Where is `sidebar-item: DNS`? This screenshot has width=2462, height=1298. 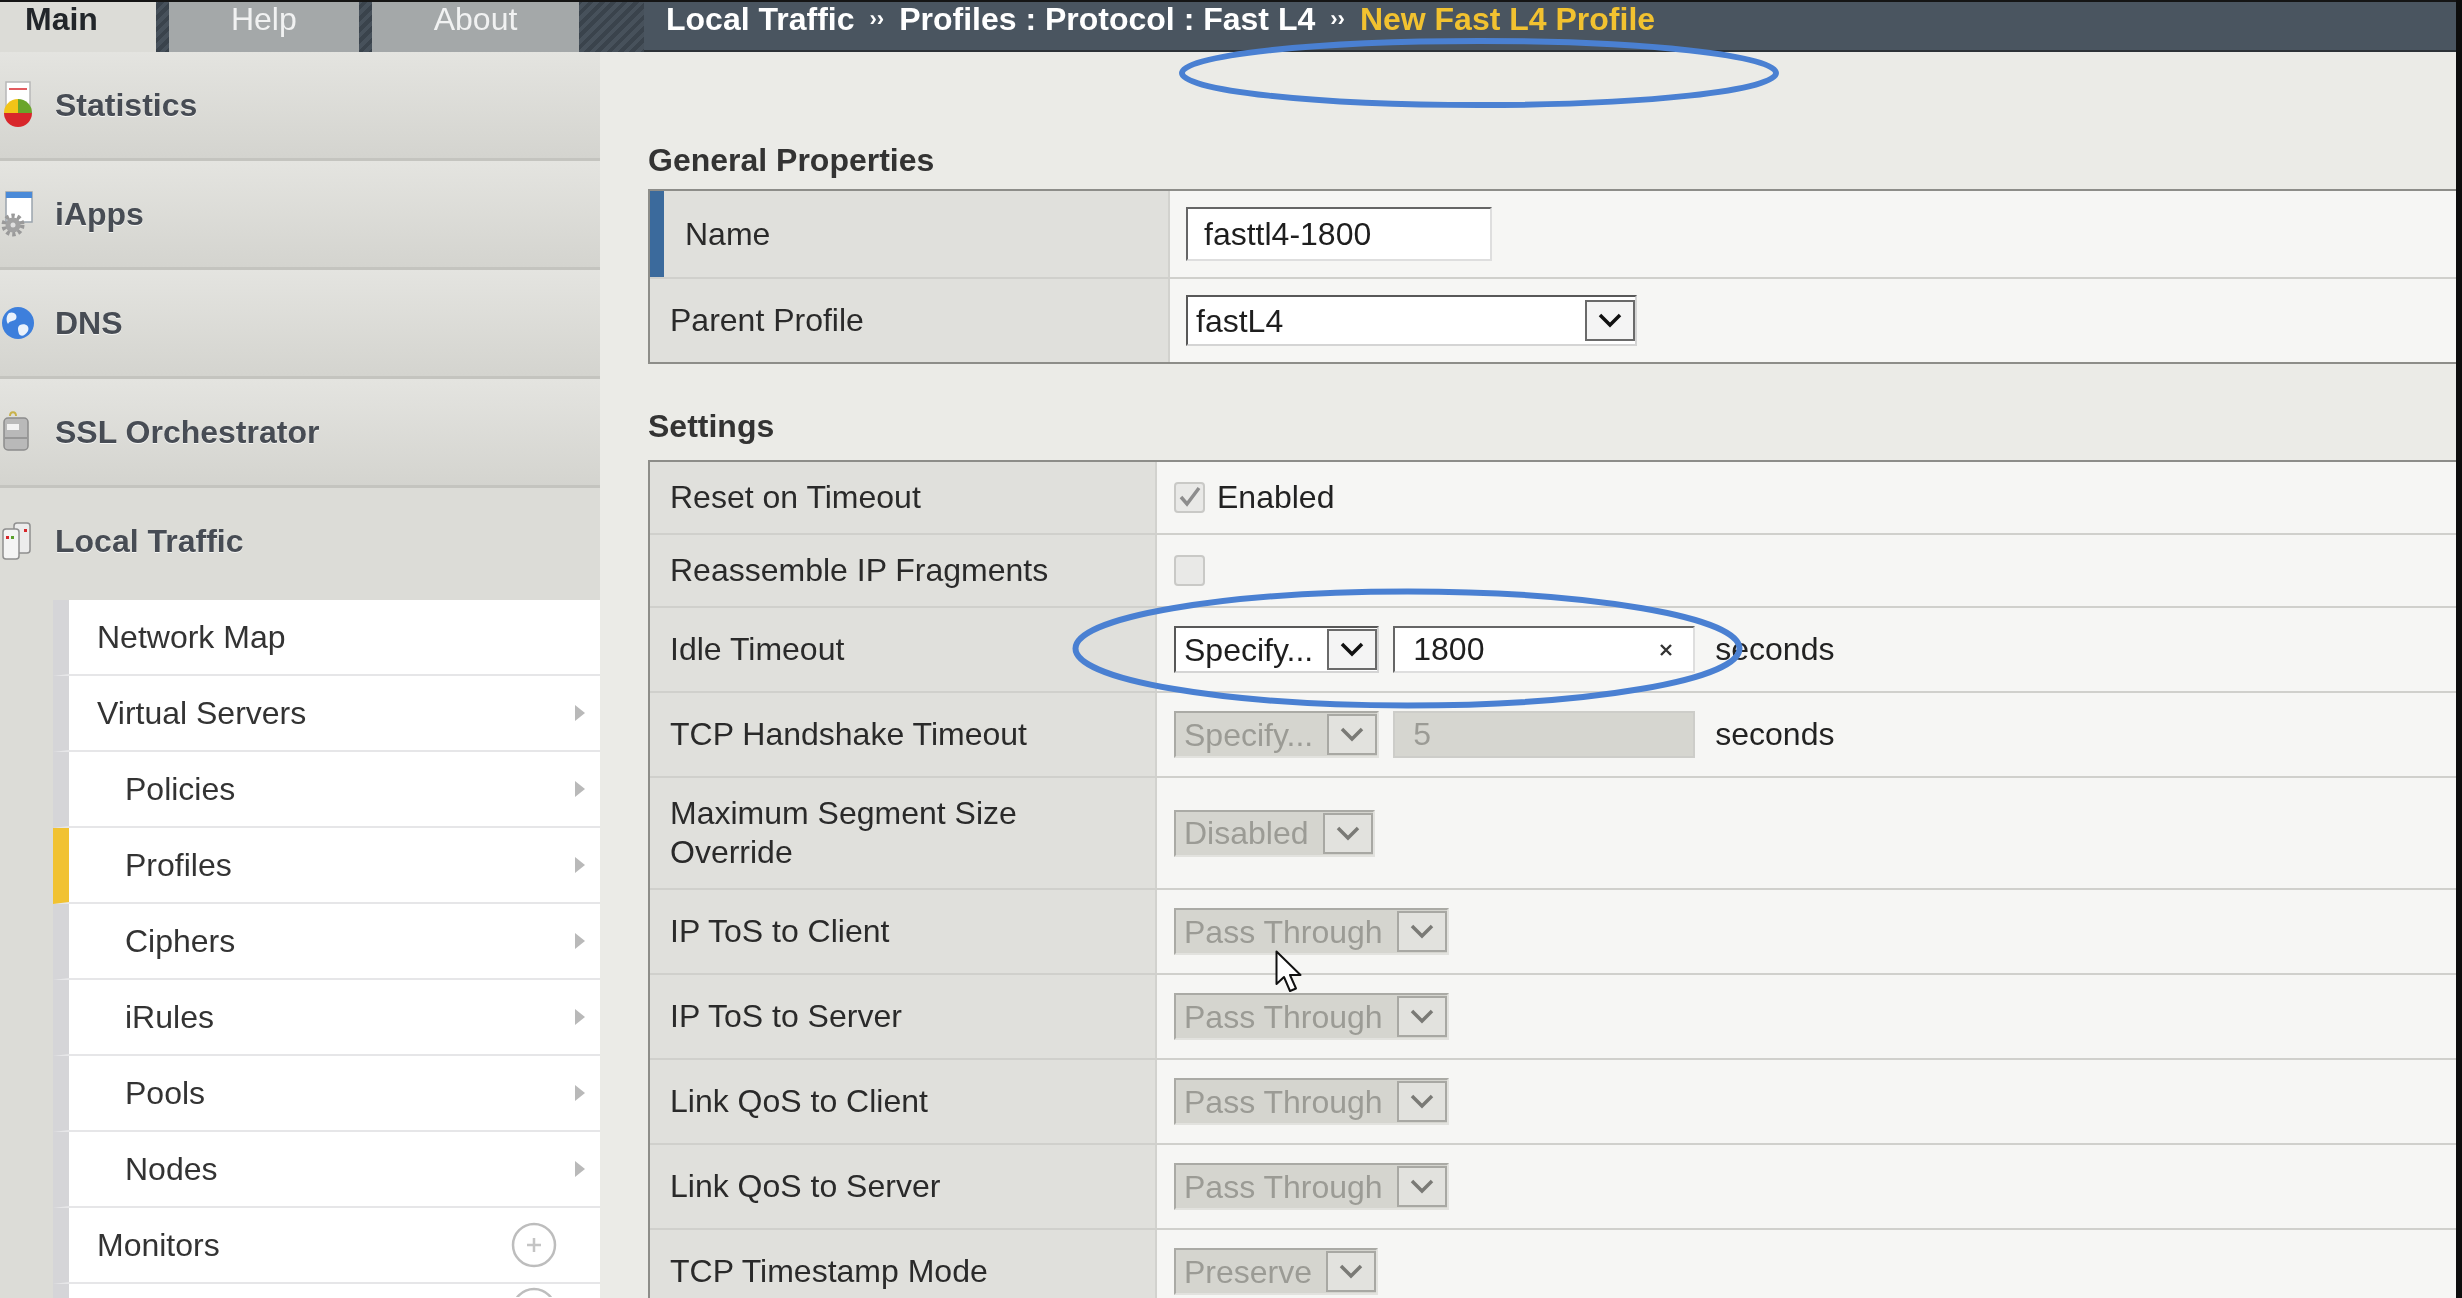 sidebar-item: DNS is located at coordinates (300, 324).